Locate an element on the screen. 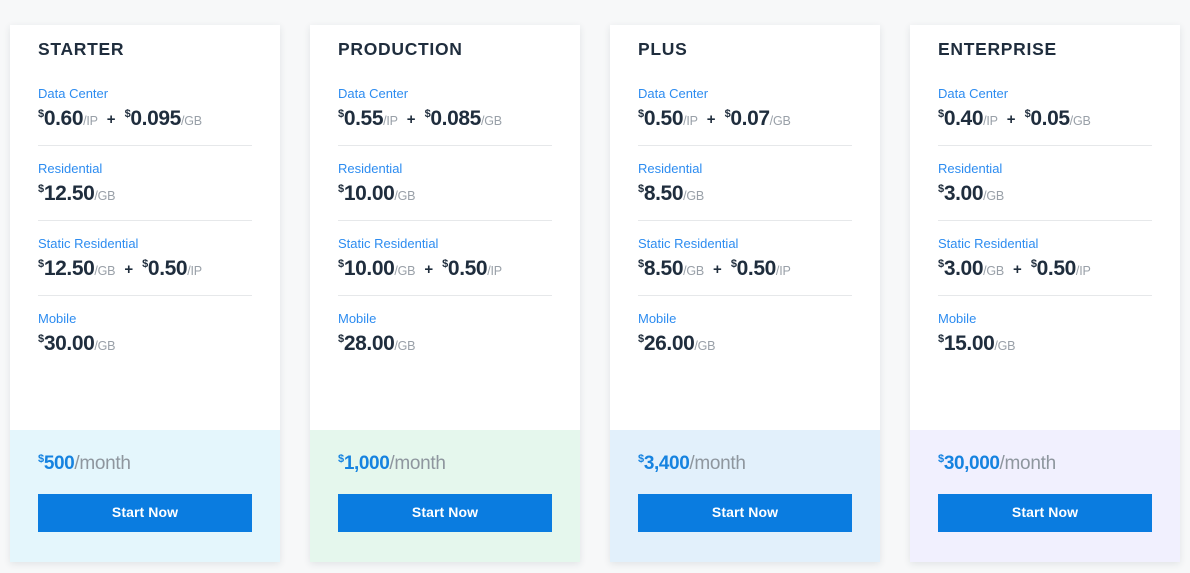  feature-row: Residential $8.50/GB is located at coordinates (745, 184).